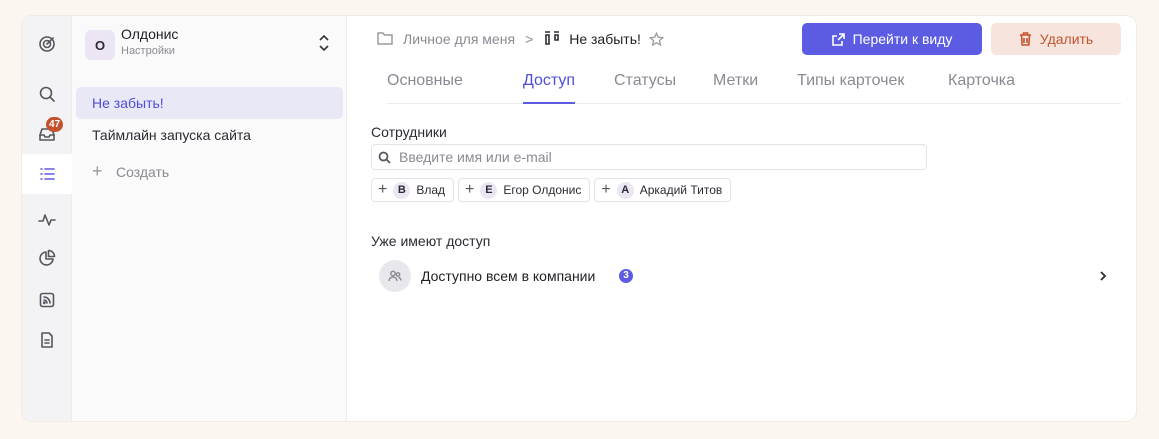 The image size is (1159, 439). I want to click on project-item: Не забыть!, so click(209, 103).